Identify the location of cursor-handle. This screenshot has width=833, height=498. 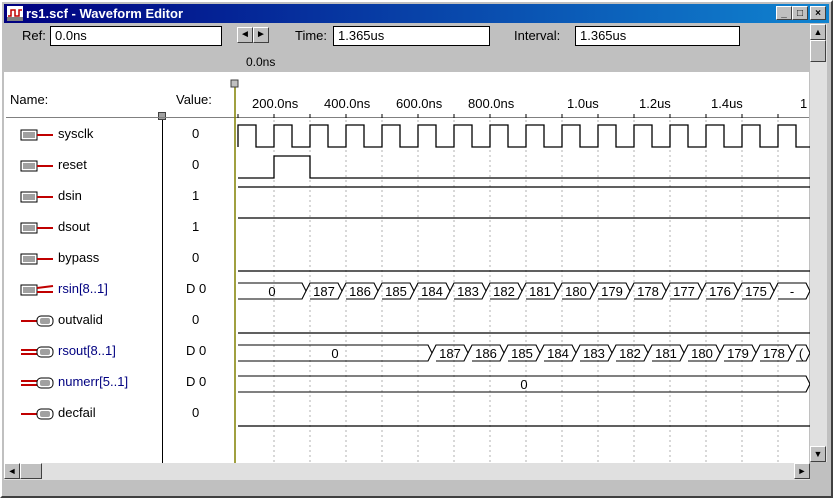
(234, 83).